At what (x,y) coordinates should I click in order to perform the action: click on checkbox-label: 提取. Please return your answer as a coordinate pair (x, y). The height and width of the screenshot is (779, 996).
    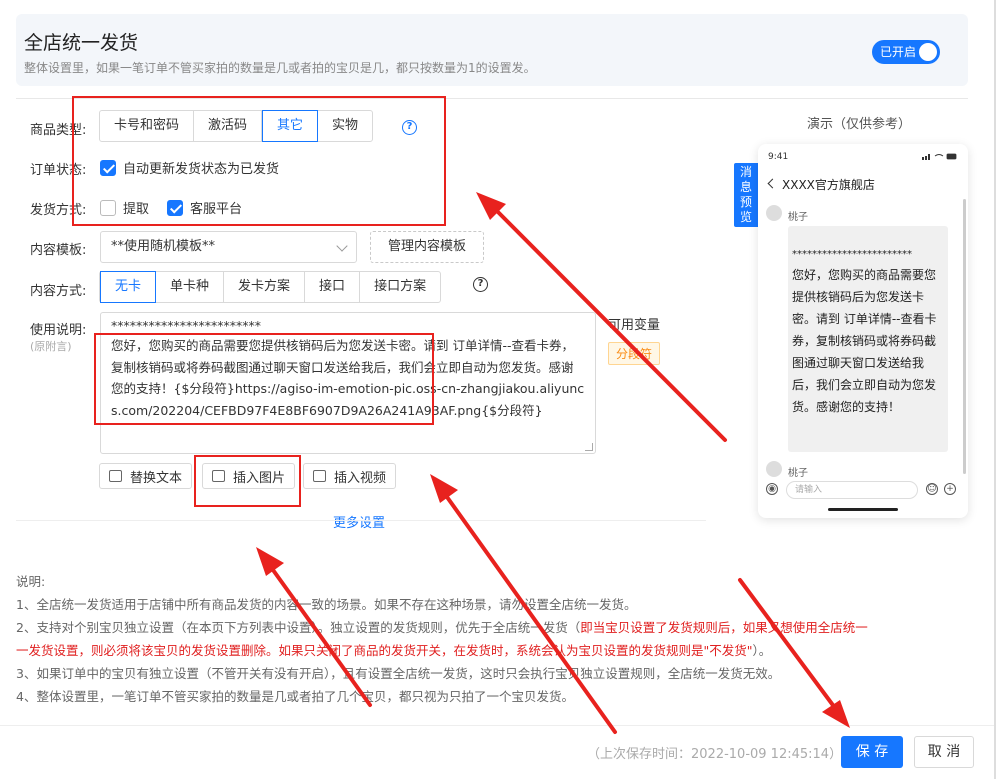
    Looking at the image, I should click on (136, 209).